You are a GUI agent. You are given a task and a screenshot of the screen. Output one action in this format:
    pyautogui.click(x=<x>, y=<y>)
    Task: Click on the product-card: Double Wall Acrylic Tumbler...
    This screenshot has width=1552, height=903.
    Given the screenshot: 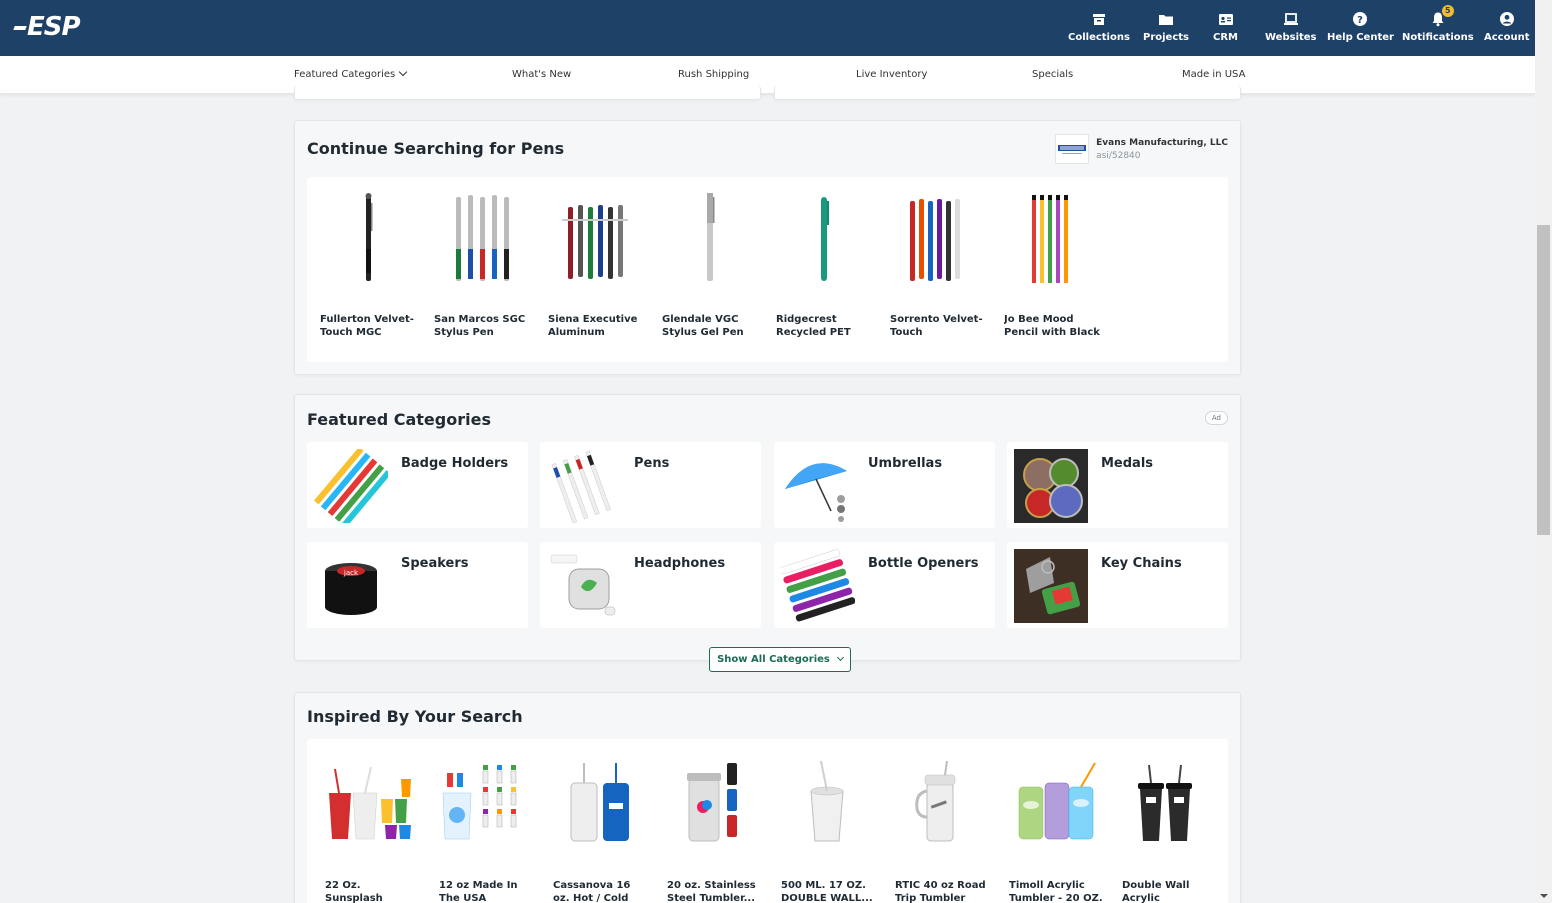 What is the action you would take?
    pyautogui.click(x=1170, y=828)
    